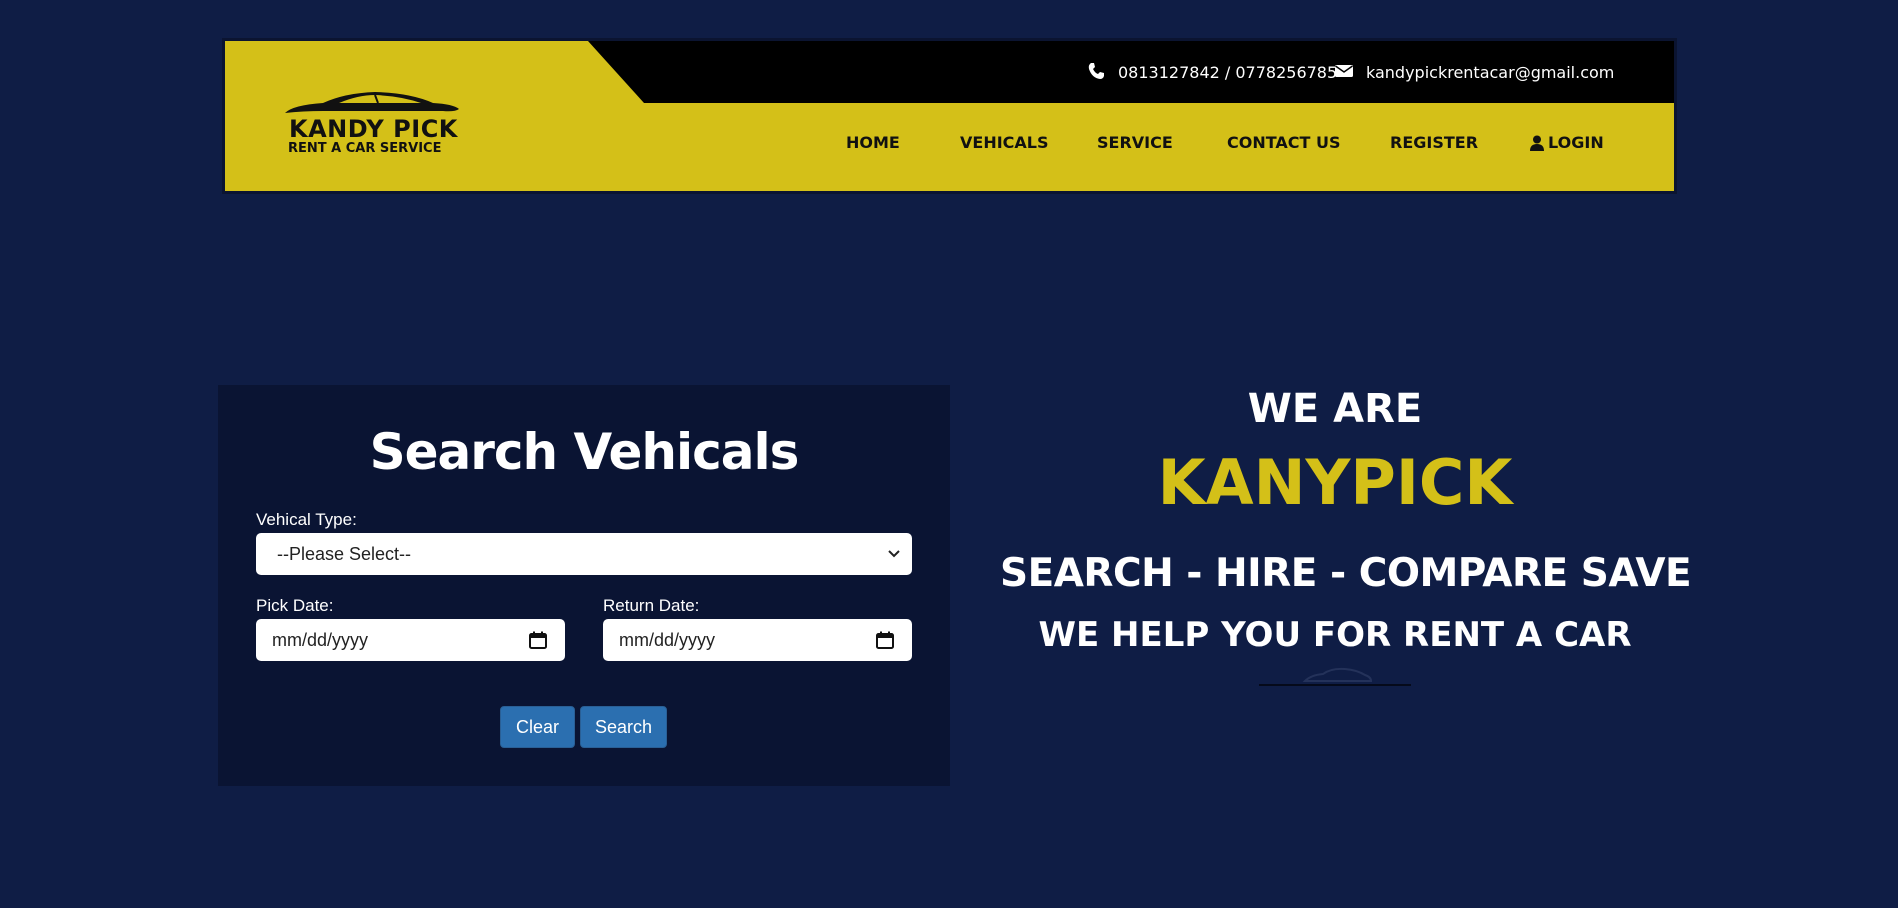 Image resolution: width=1898 pixels, height=908 pixels. What do you see at coordinates (1537, 143) in the screenshot?
I see `user-icon` at bounding box center [1537, 143].